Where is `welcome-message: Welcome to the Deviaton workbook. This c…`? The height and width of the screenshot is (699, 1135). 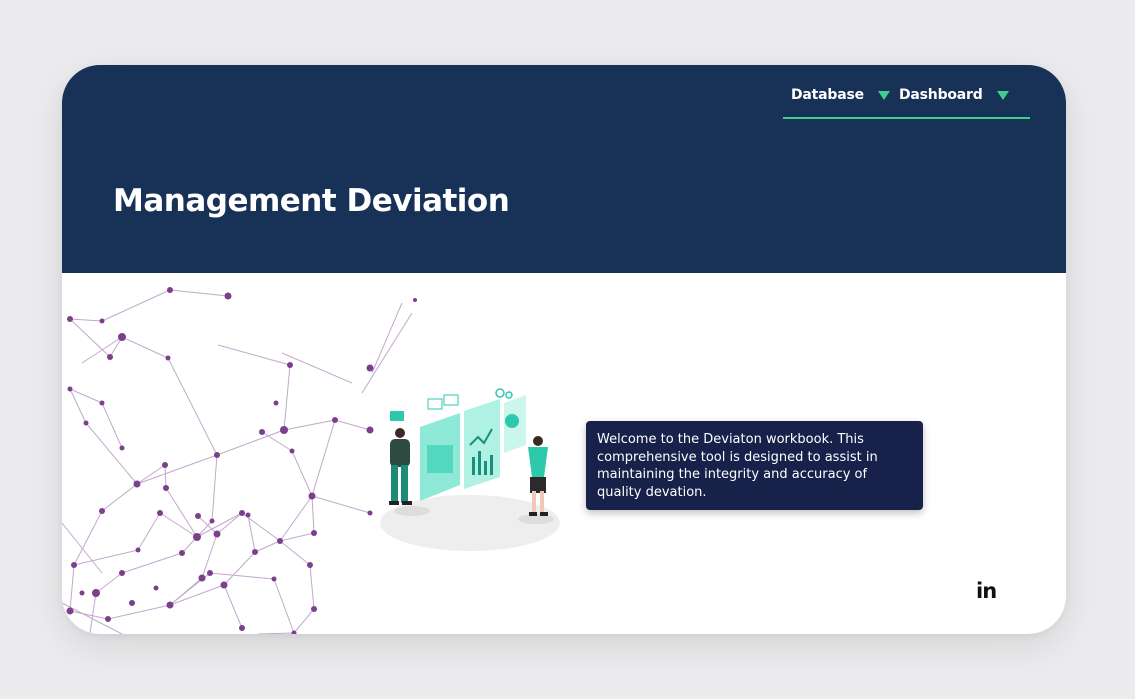 welcome-message: Welcome to the Deviaton workbook. This c… is located at coordinates (754, 465).